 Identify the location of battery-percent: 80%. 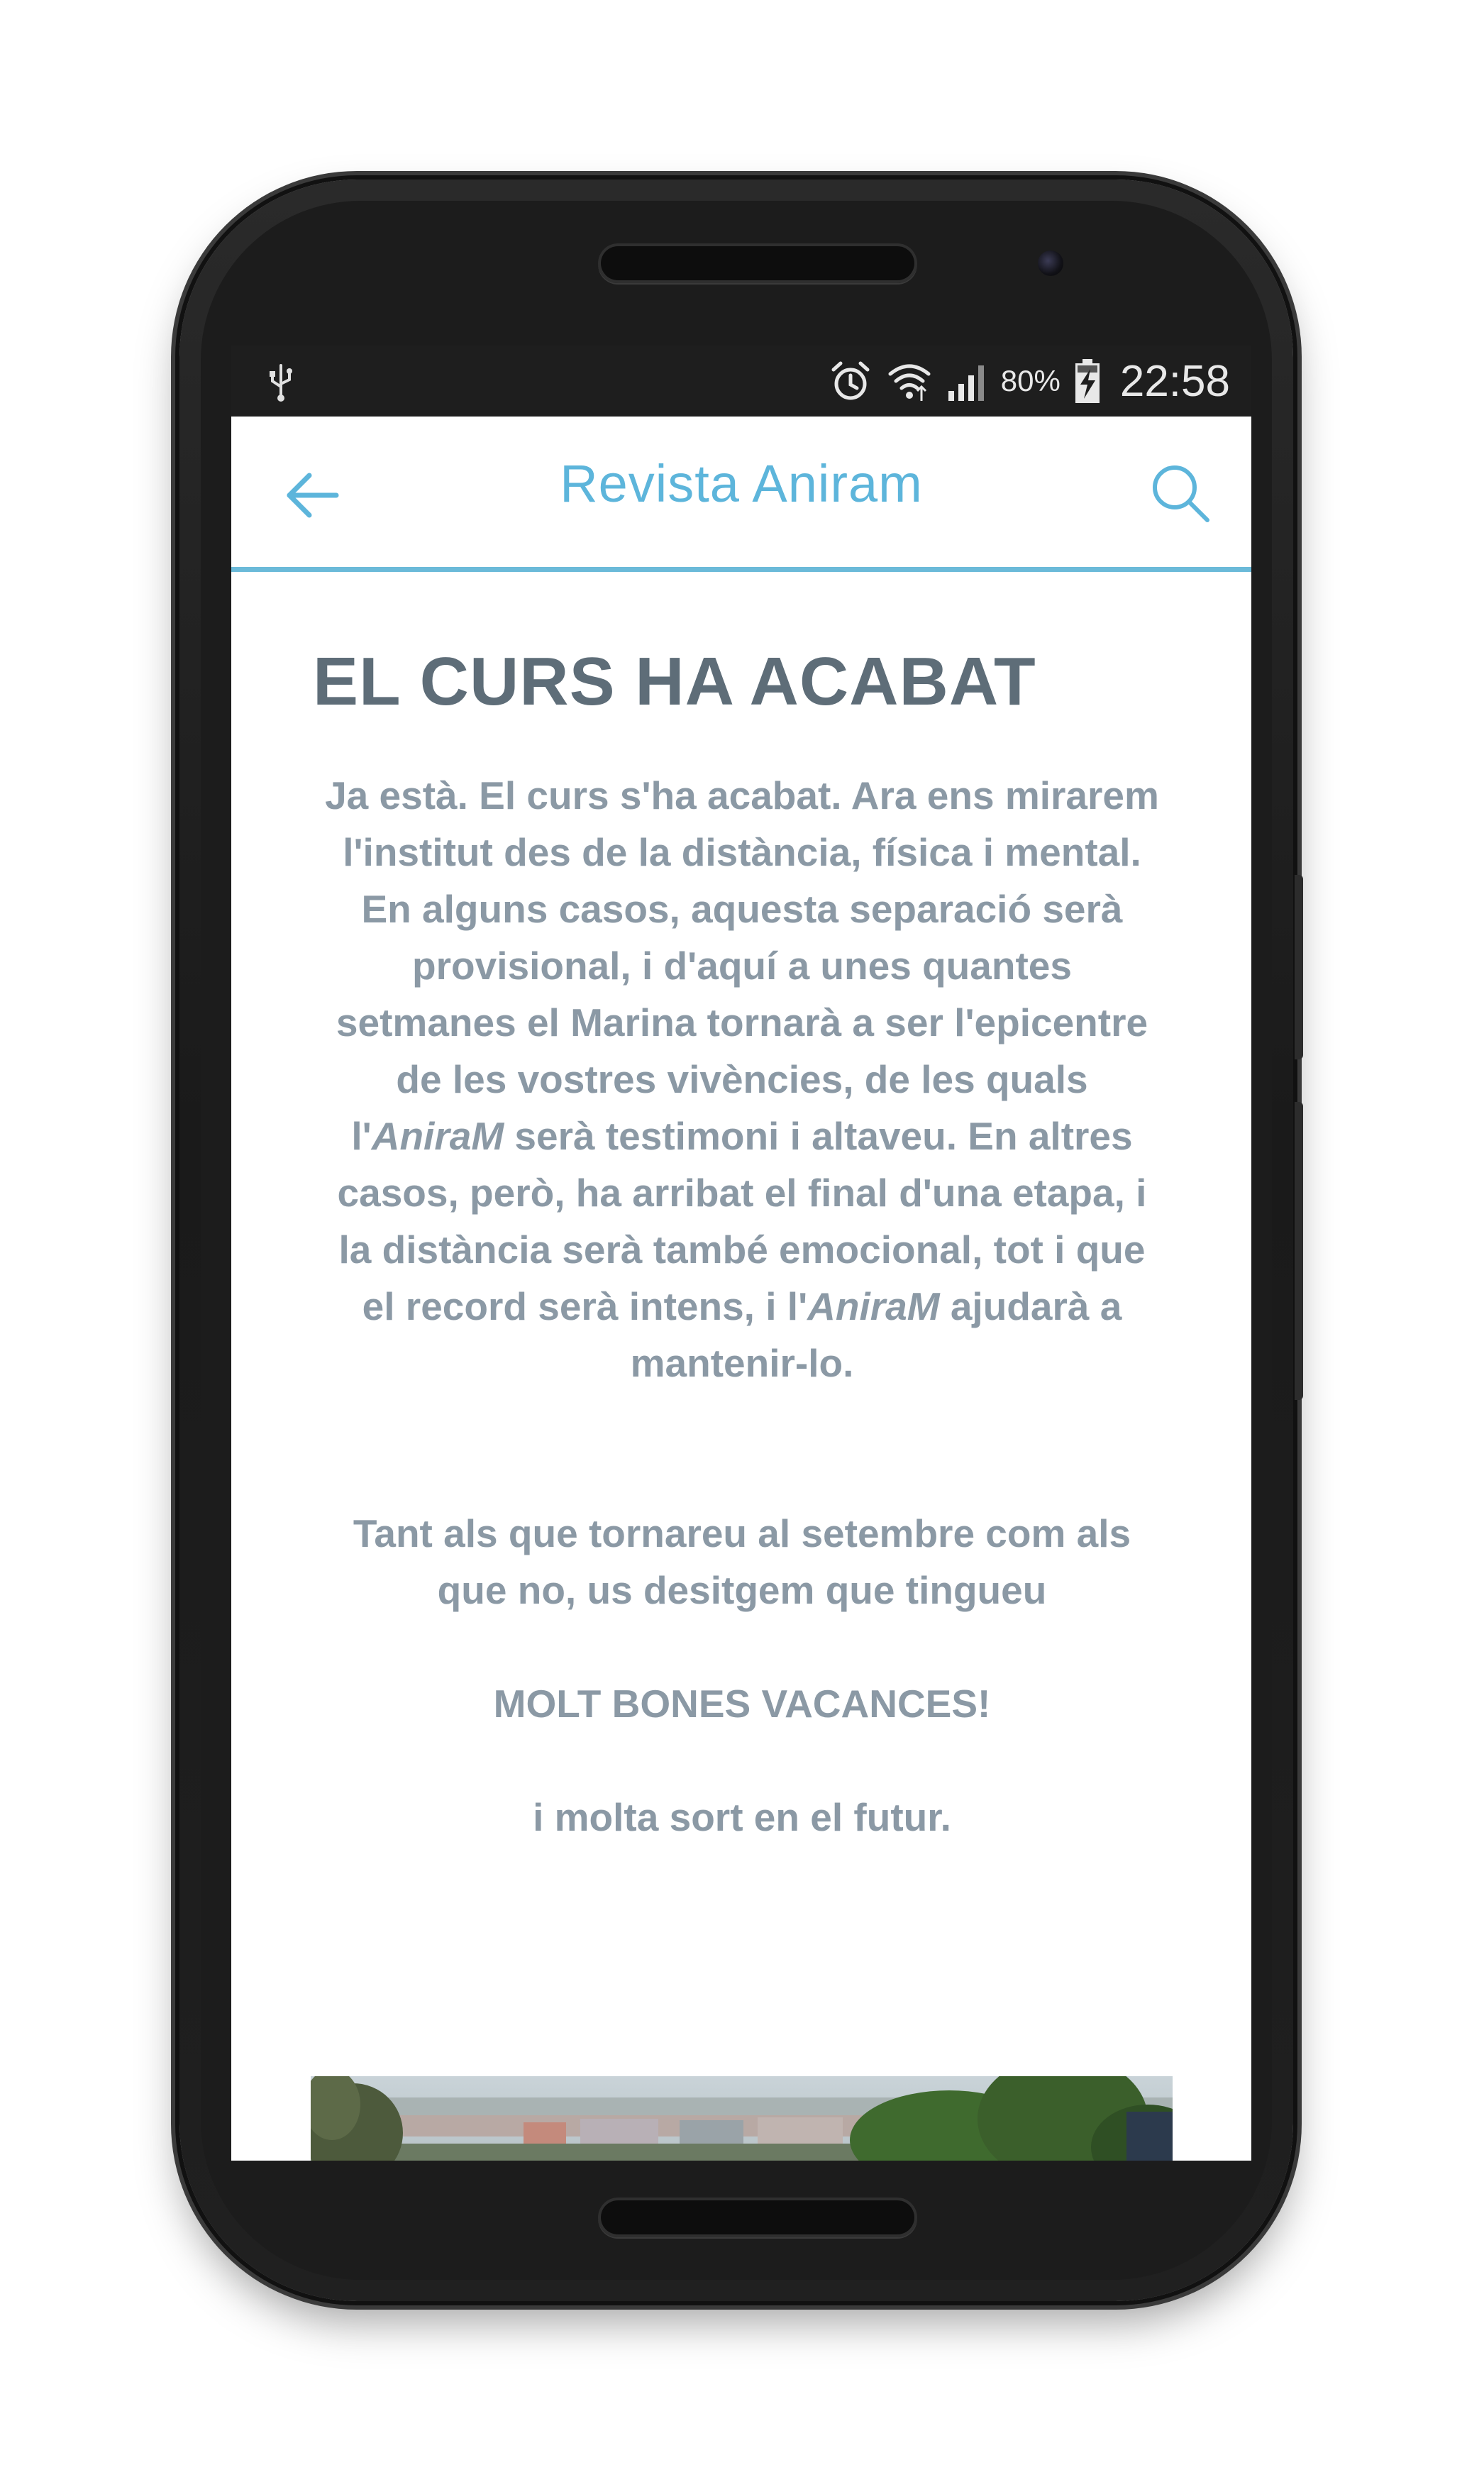
(1030, 380).